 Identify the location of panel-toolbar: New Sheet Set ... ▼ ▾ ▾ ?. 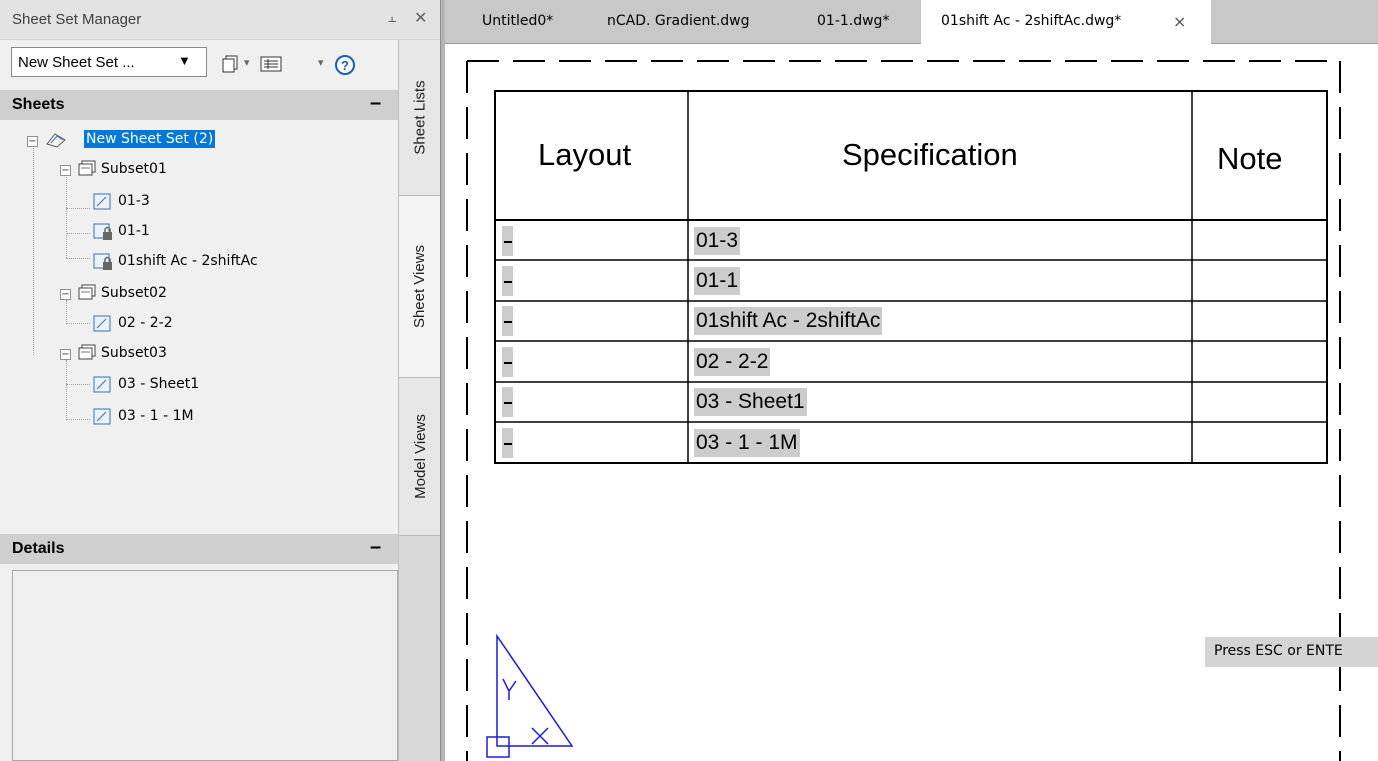
(199, 66).